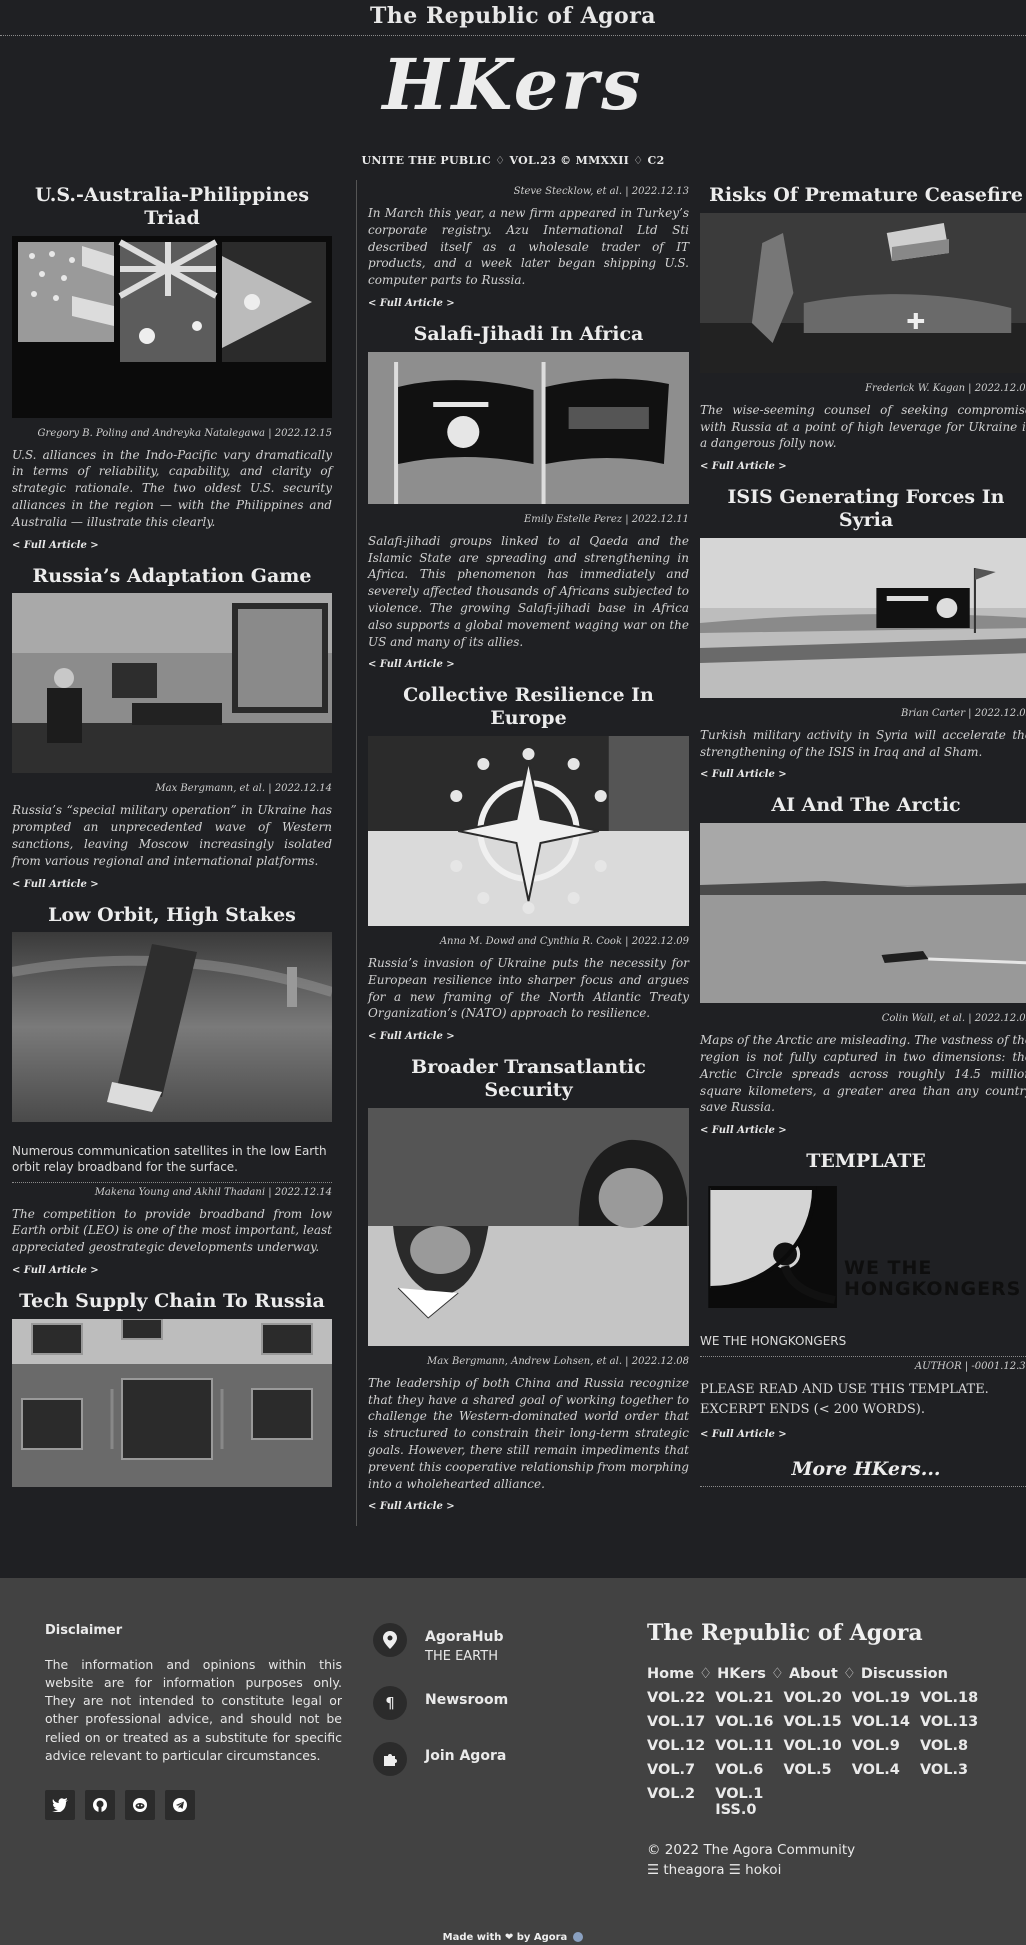 The image size is (1026, 1945). I want to click on volume-link: VOL.22, so click(676, 1698).